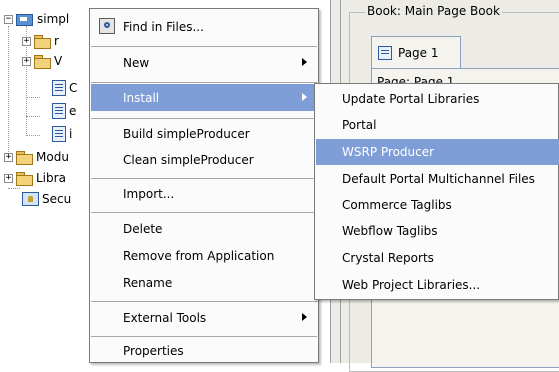 The height and width of the screenshot is (372, 559). What do you see at coordinates (165, 317) in the screenshot?
I see `menu-item-label: External Tools` at bounding box center [165, 317].